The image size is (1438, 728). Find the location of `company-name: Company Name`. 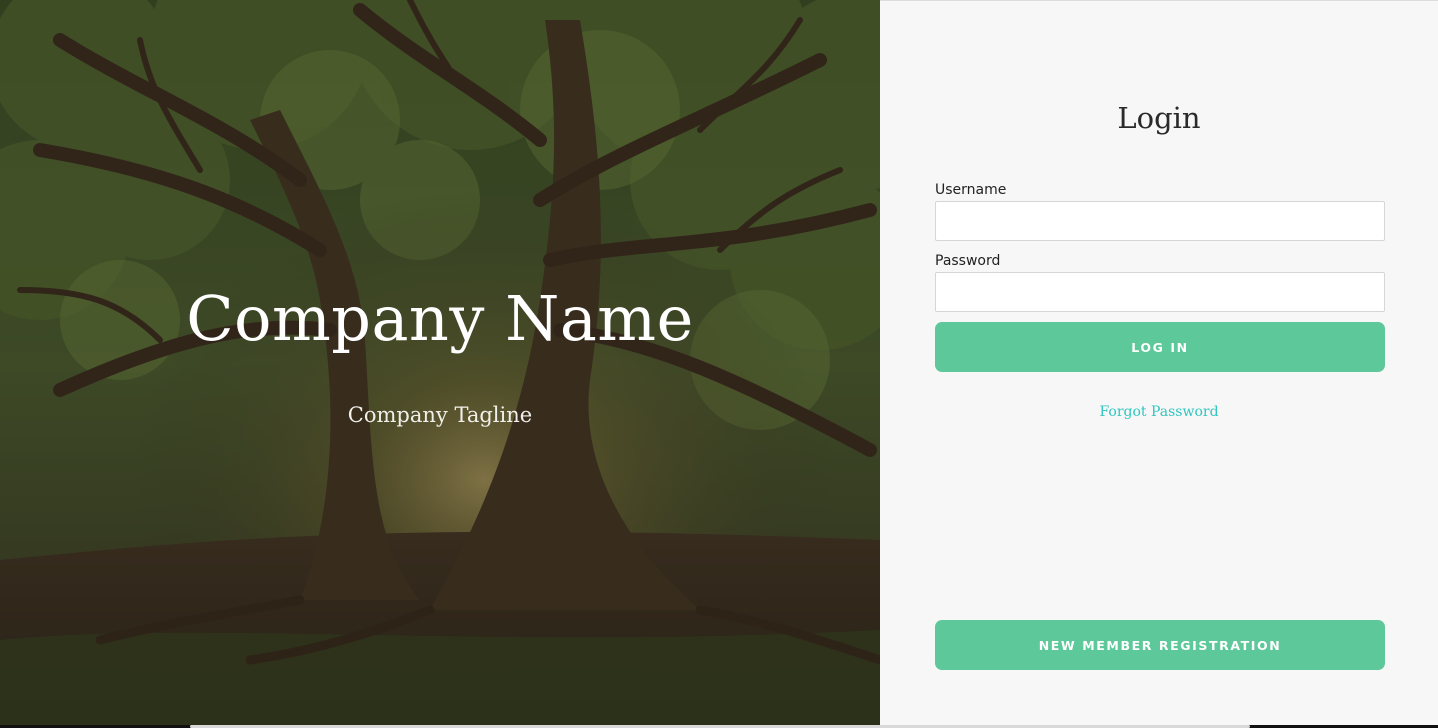

company-name: Company Name is located at coordinates (440, 318).